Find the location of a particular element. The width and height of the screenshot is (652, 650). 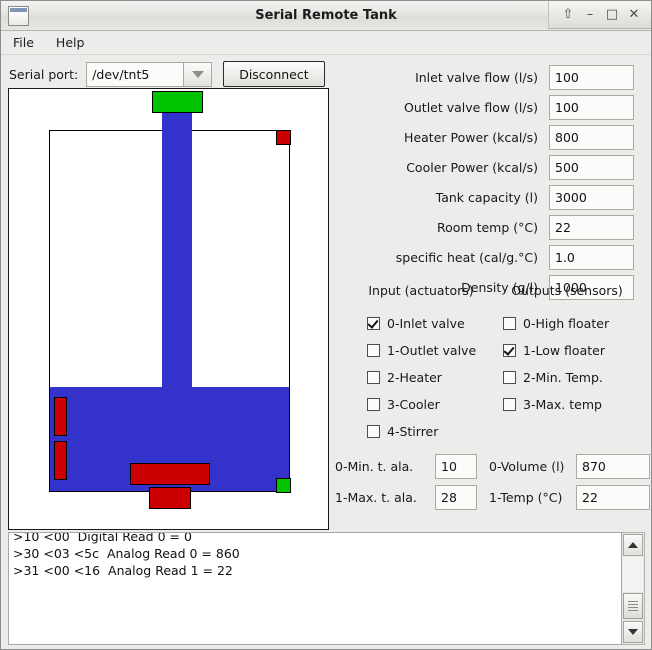

inlet-pipe is located at coordinates (177, 260).